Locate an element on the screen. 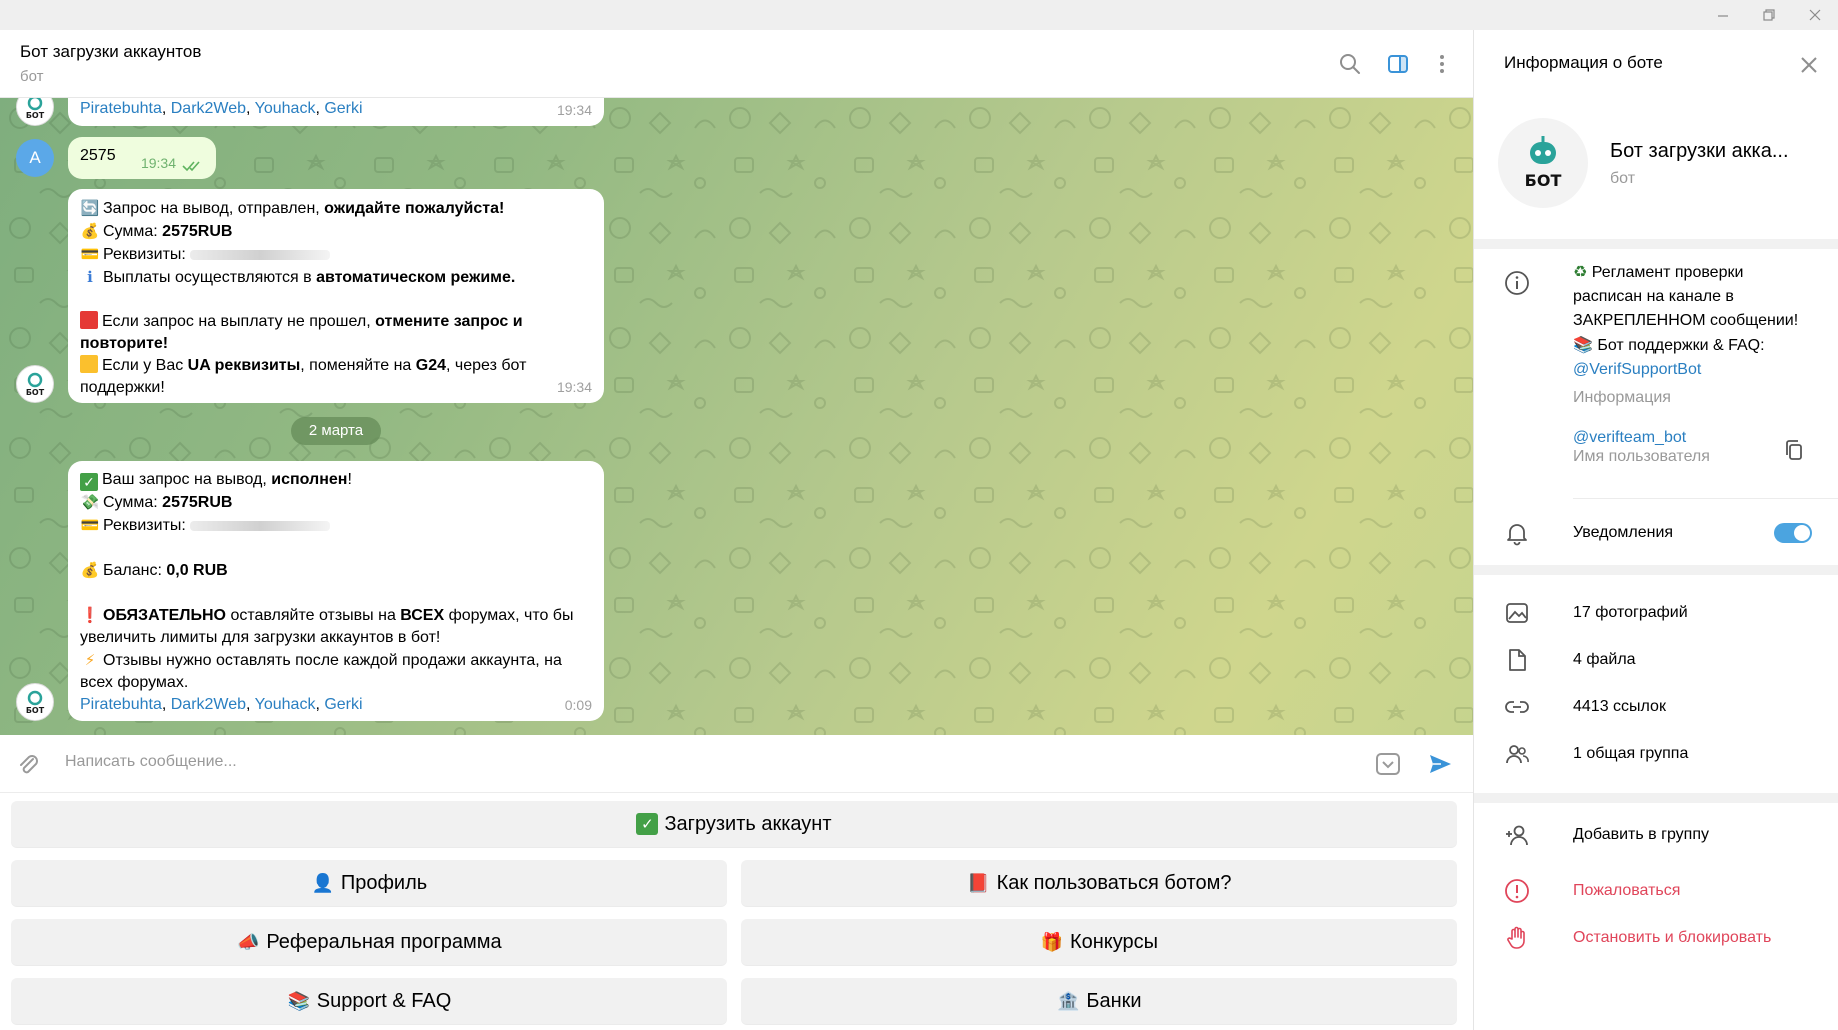 This screenshot has height=1030, width=1838. text-bold: исполнен is located at coordinates (309, 479).